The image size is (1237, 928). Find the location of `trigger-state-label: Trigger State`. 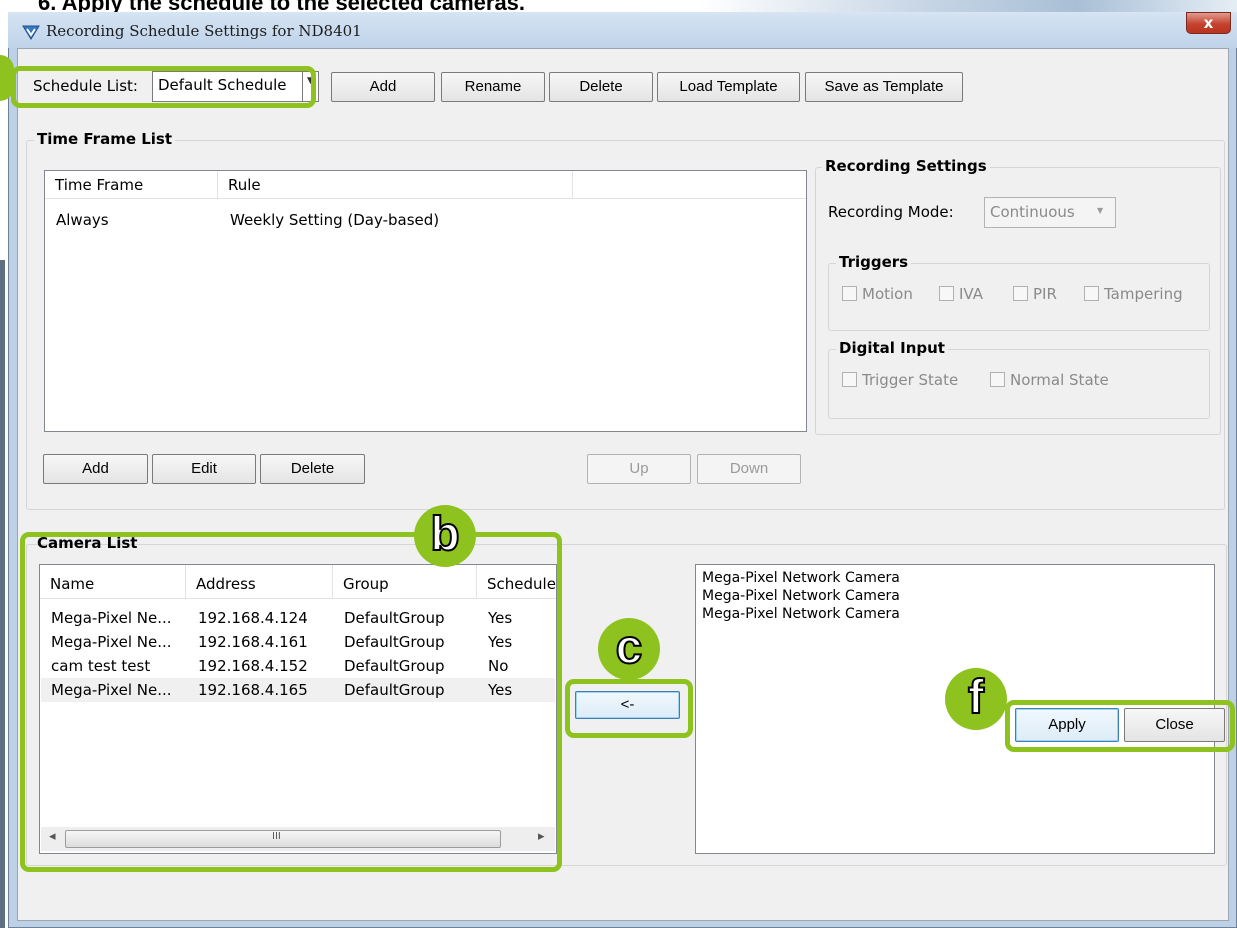

trigger-state-label: Trigger State is located at coordinates (910, 380).